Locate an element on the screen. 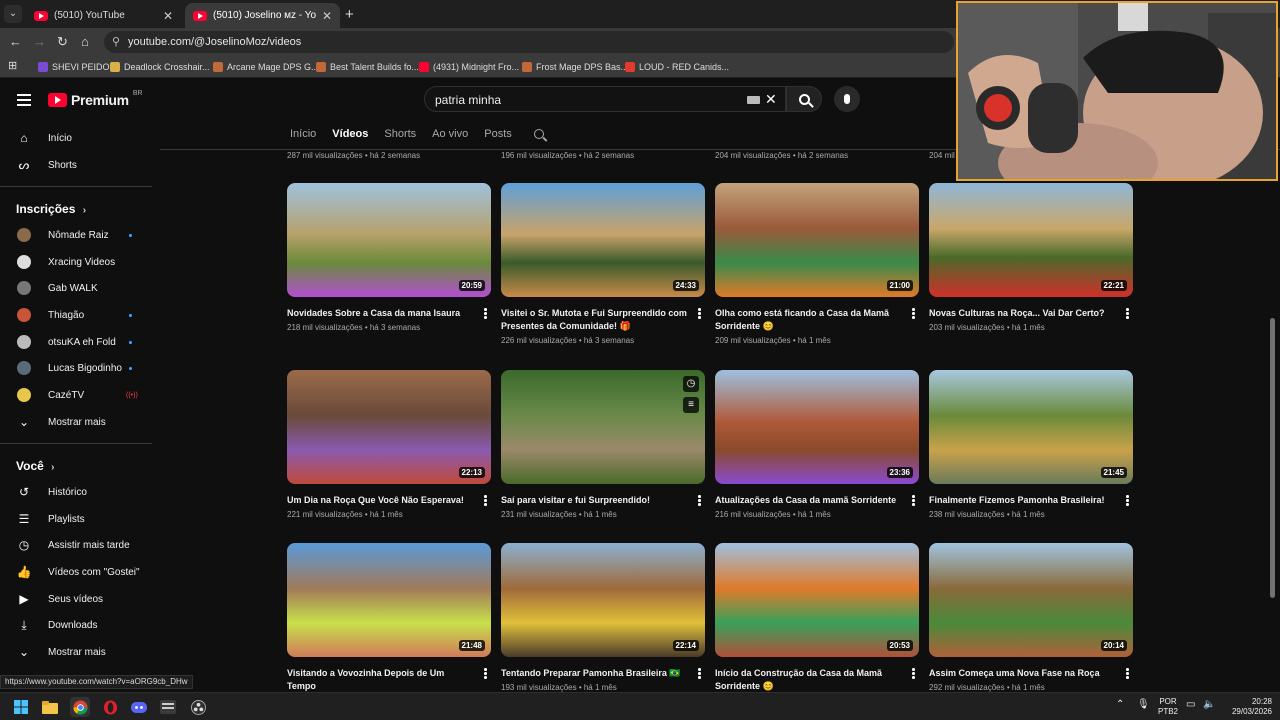  video-thumbnail: 22:14 is located at coordinates (603, 600).